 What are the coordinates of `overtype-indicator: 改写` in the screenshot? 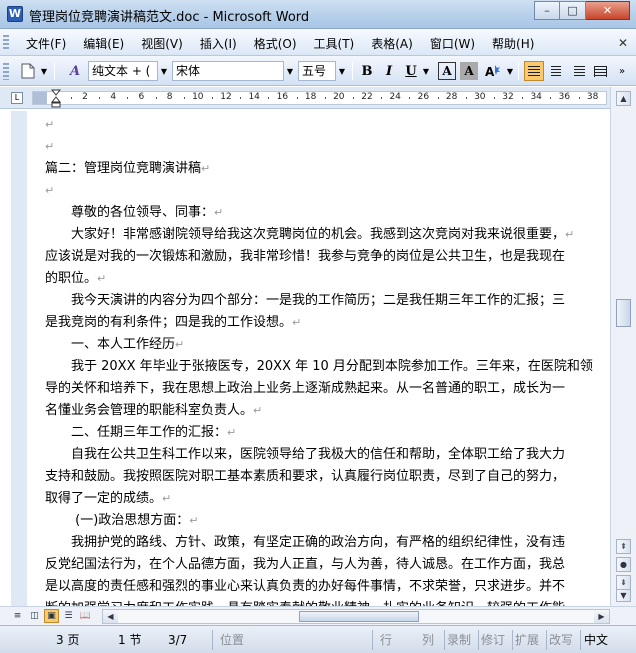 It's located at (561, 640).